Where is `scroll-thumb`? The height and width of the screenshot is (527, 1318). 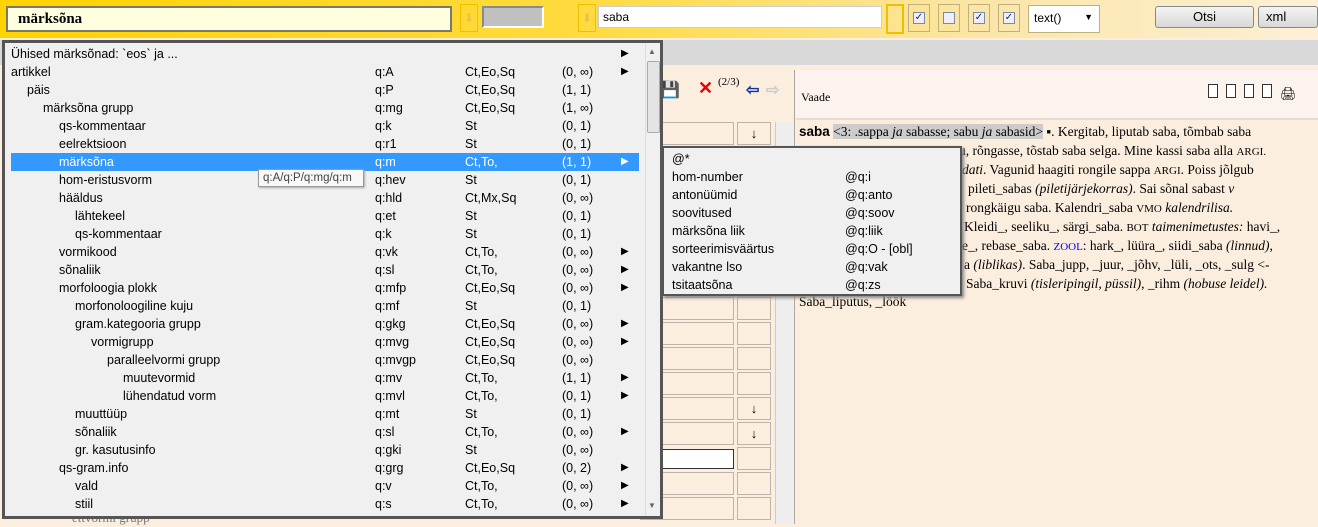
scroll-thumb is located at coordinates (653, 97).